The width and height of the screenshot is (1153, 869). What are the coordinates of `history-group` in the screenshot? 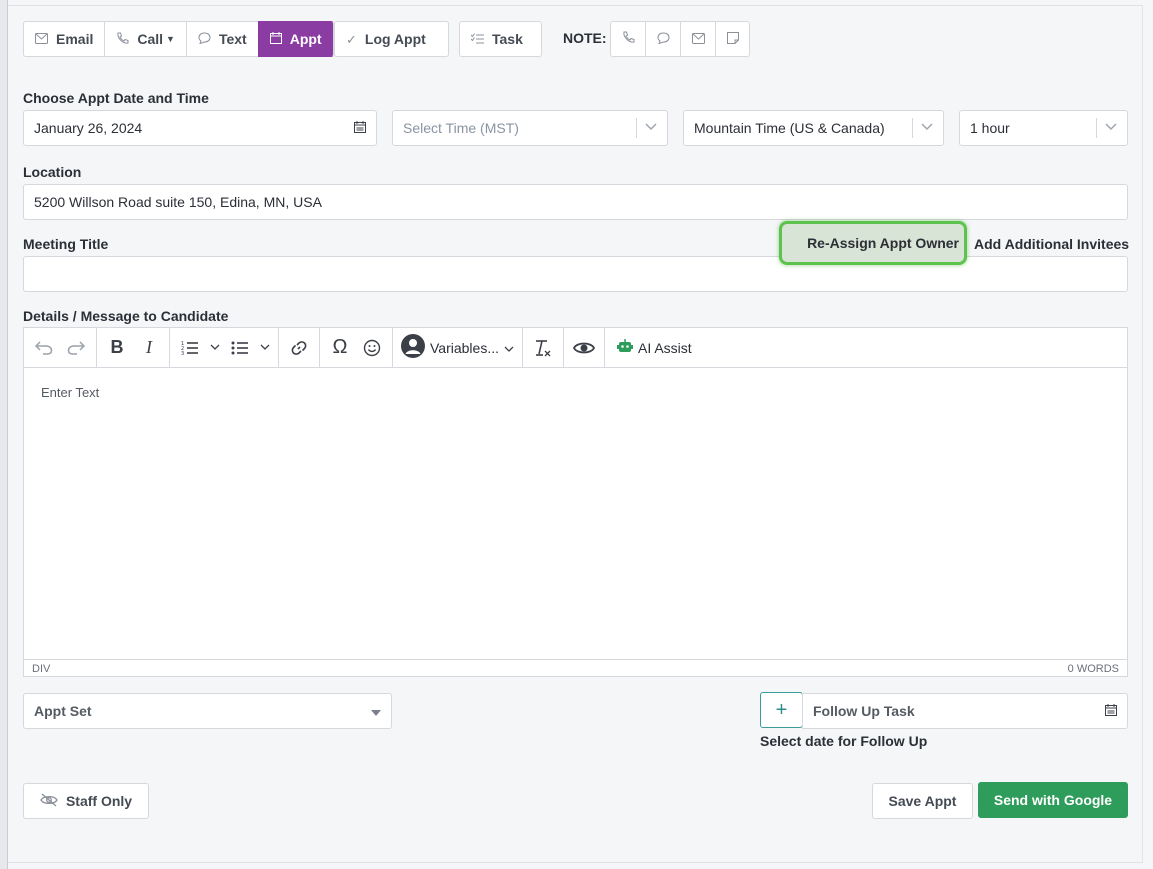 It's located at (60, 347).